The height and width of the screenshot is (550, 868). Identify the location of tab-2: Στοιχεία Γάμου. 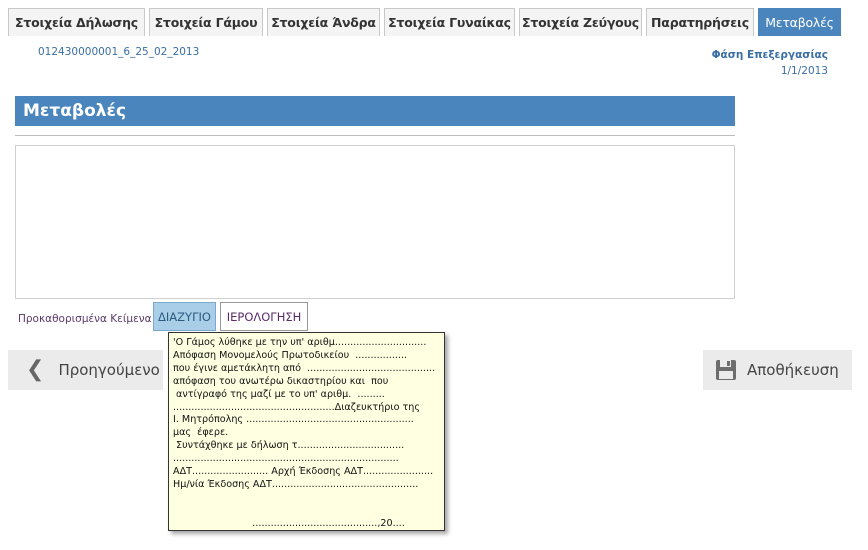
(206, 22).